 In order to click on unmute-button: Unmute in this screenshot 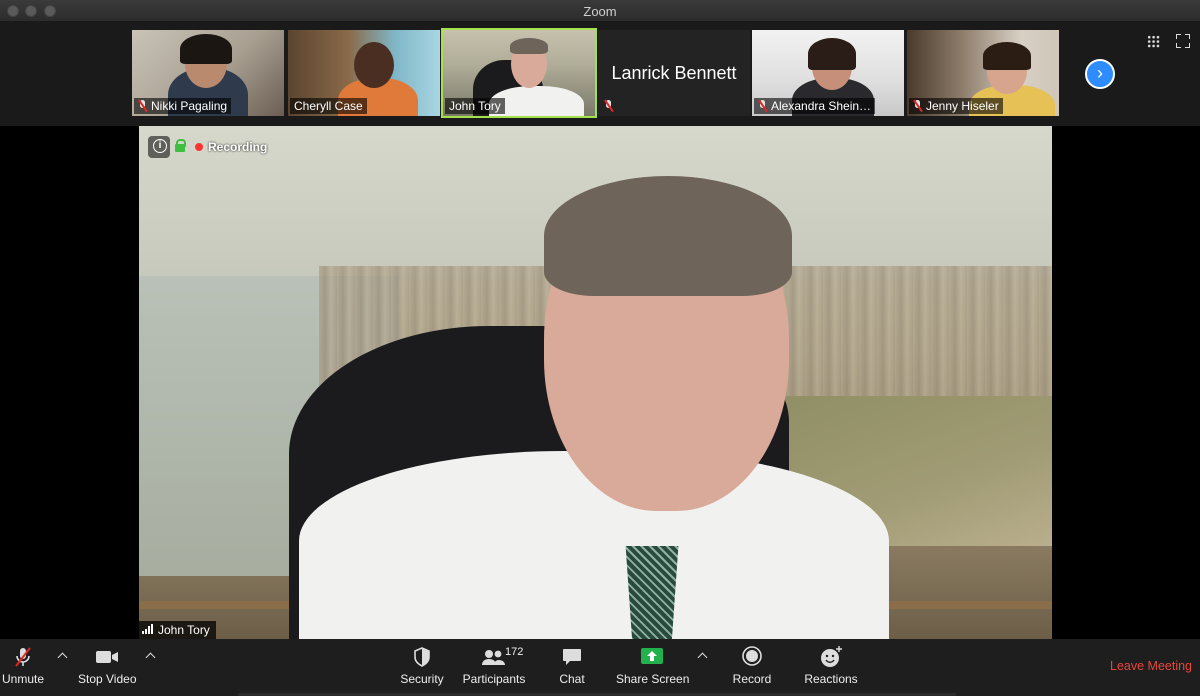, I will do `click(23, 665)`.